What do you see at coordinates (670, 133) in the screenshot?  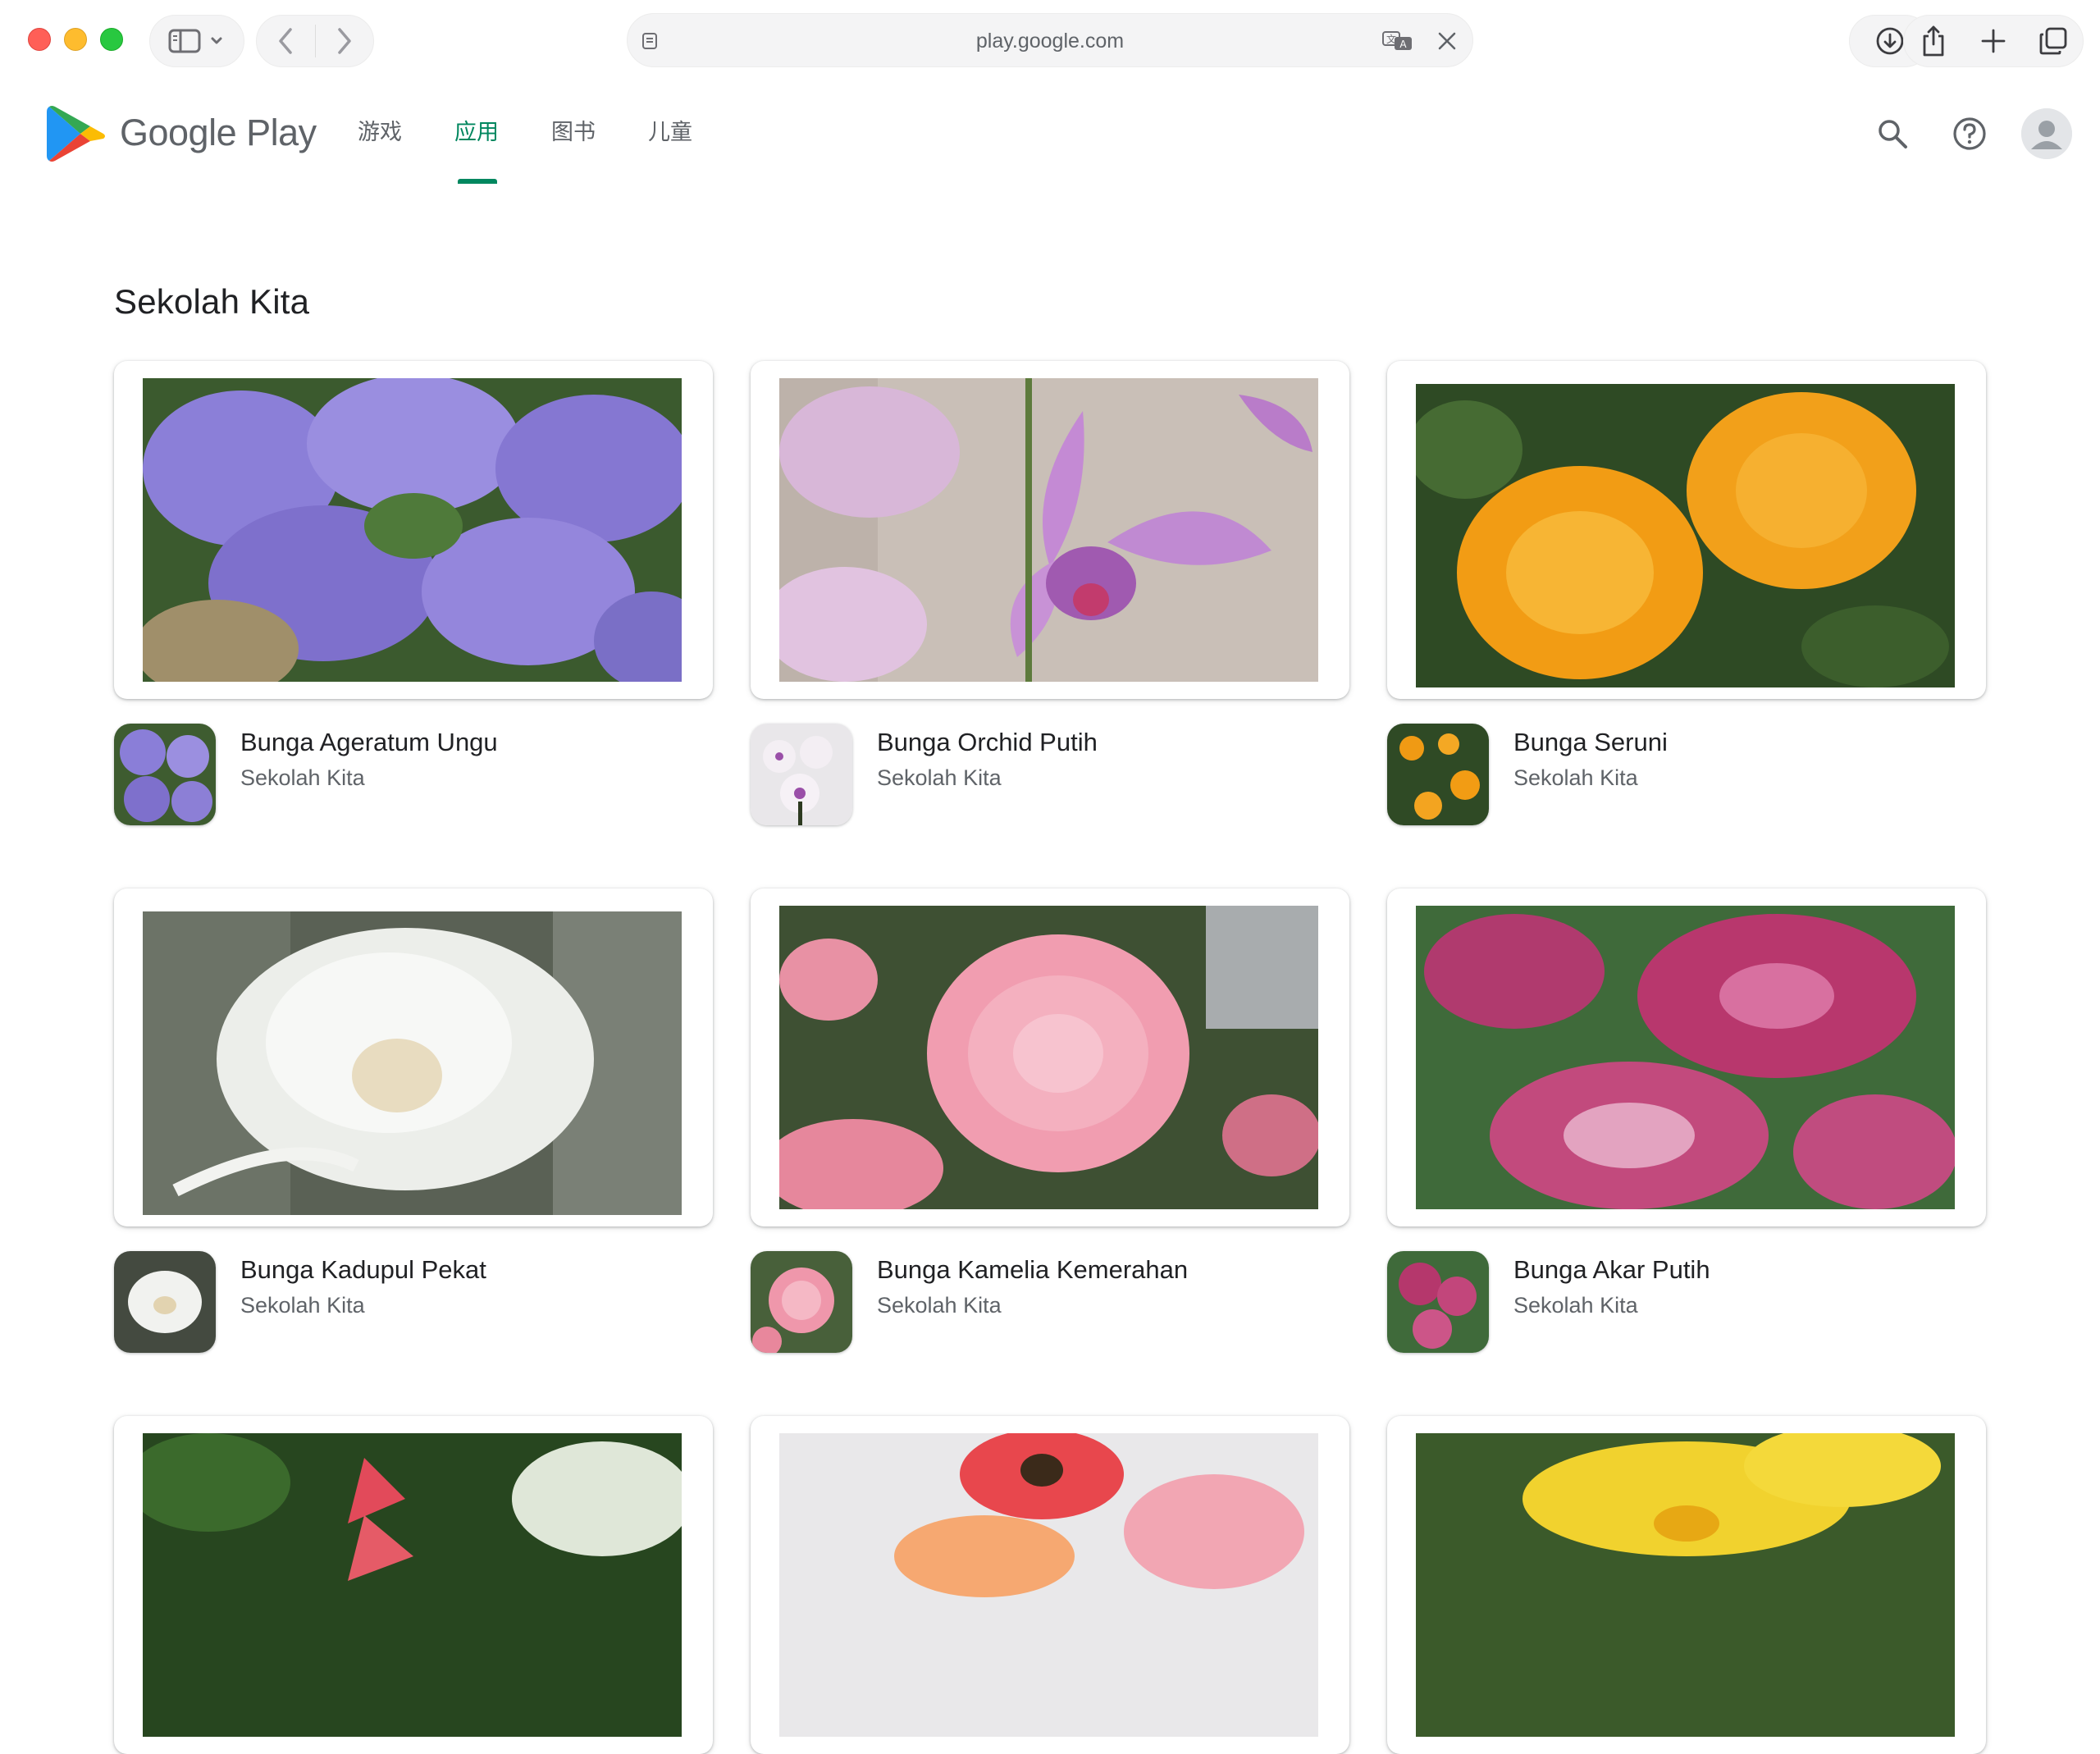 I see `tab-kids: 儿童` at bounding box center [670, 133].